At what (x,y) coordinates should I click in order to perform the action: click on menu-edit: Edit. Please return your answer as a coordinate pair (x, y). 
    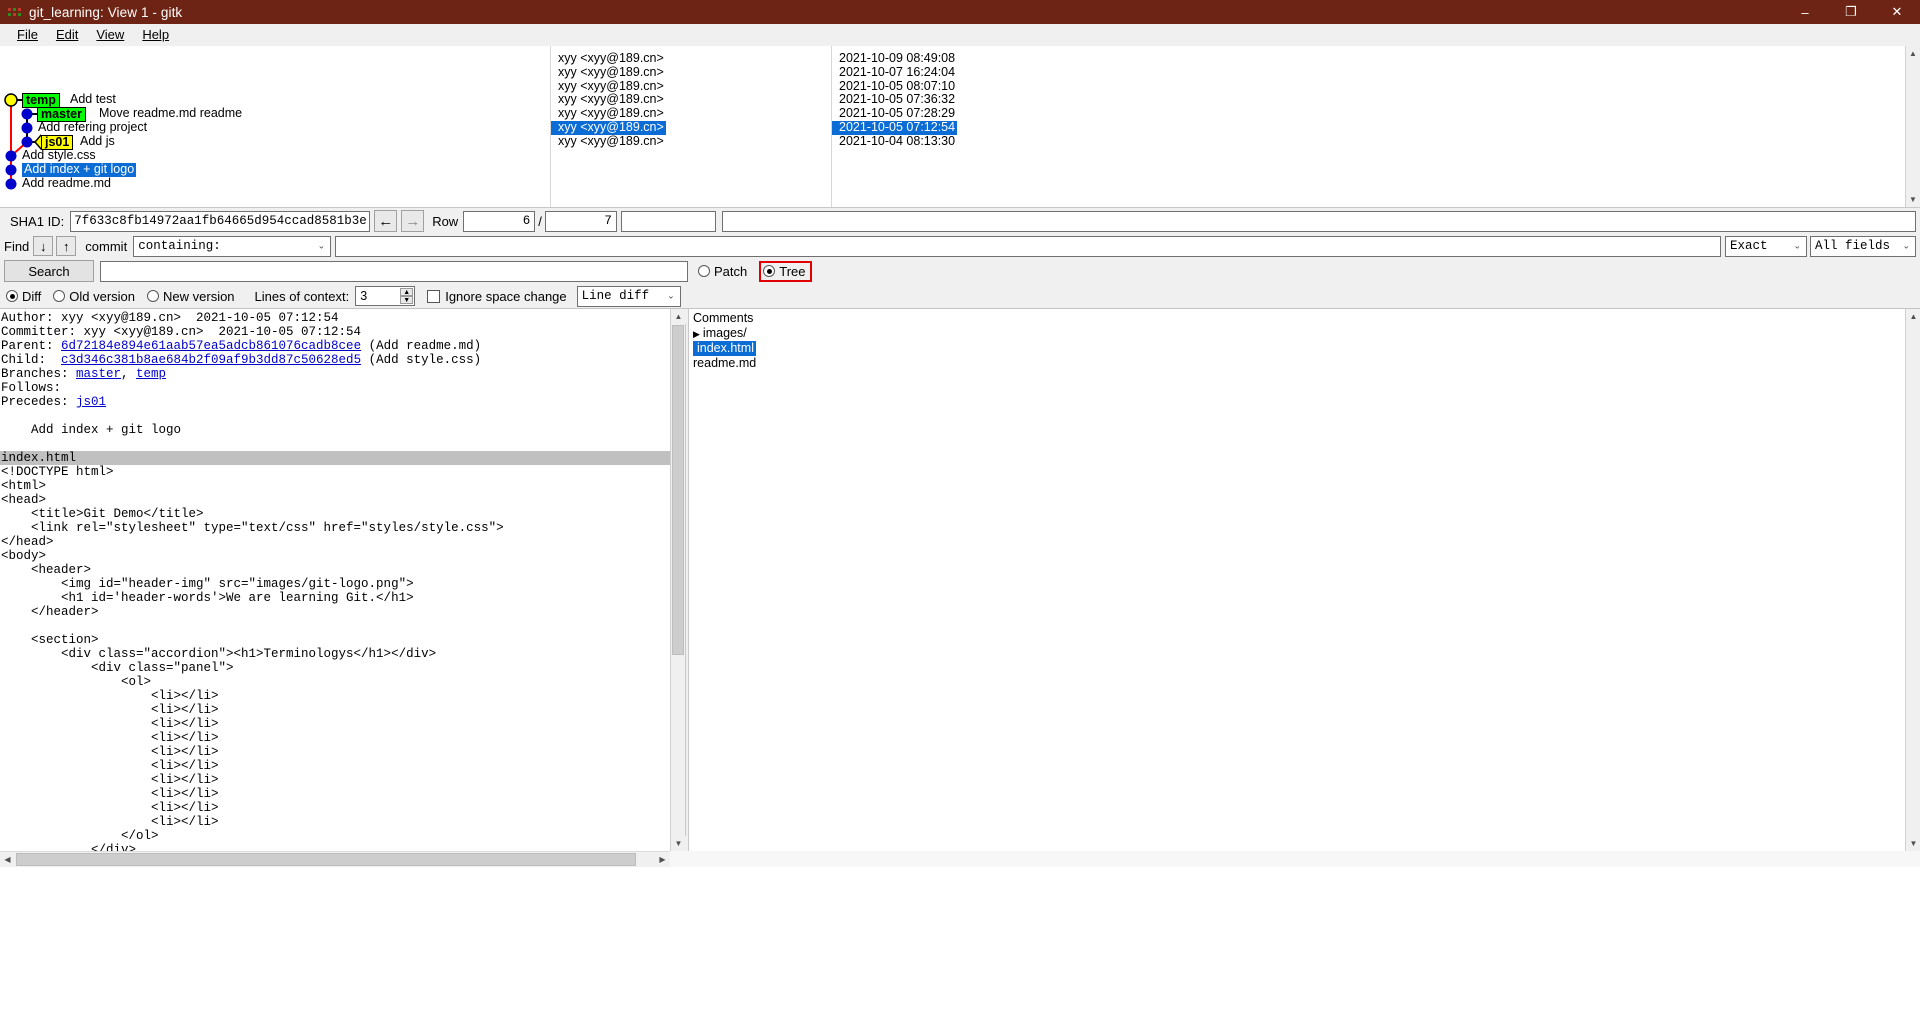
    Looking at the image, I should click on (67, 34).